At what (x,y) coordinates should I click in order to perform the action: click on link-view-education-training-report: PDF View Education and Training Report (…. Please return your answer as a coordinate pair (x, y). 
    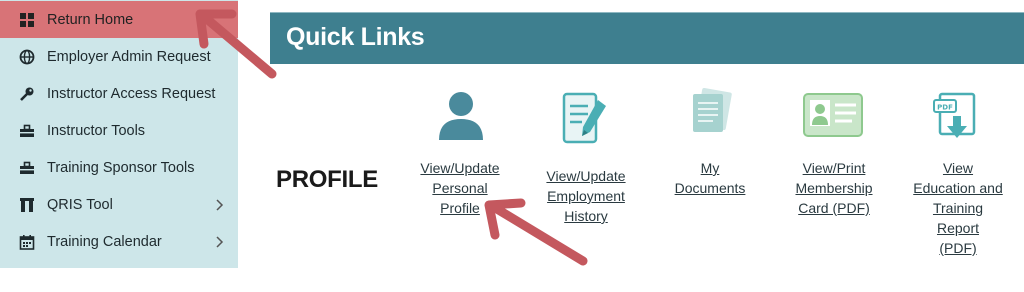
    Looking at the image, I should click on (958, 174).